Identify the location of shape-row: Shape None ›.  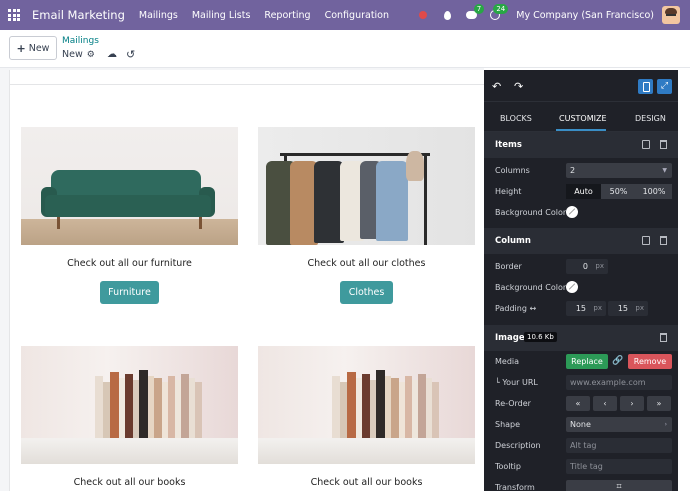
(581, 424).